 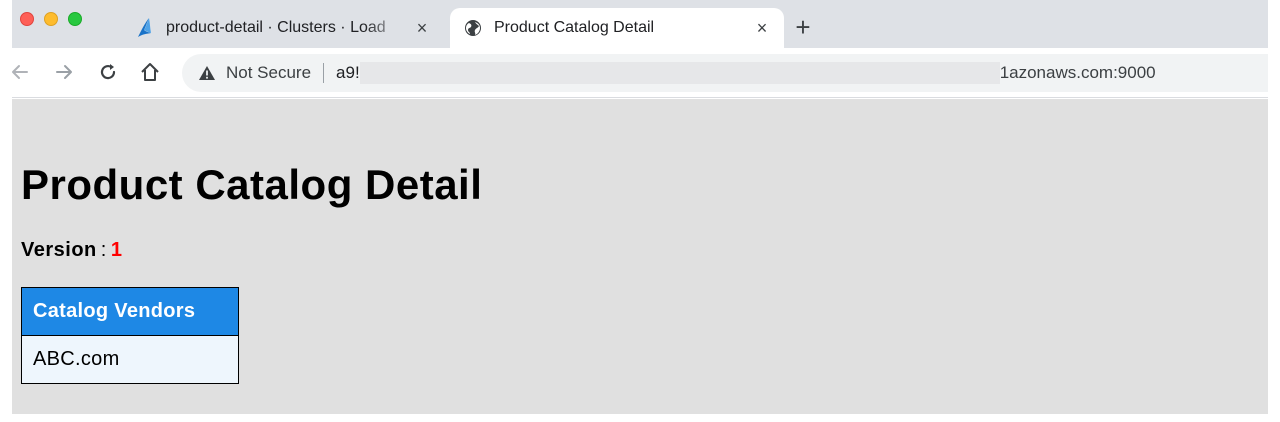 What do you see at coordinates (75, 19) in the screenshot?
I see `zoom-window-button` at bounding box center [75, 19].